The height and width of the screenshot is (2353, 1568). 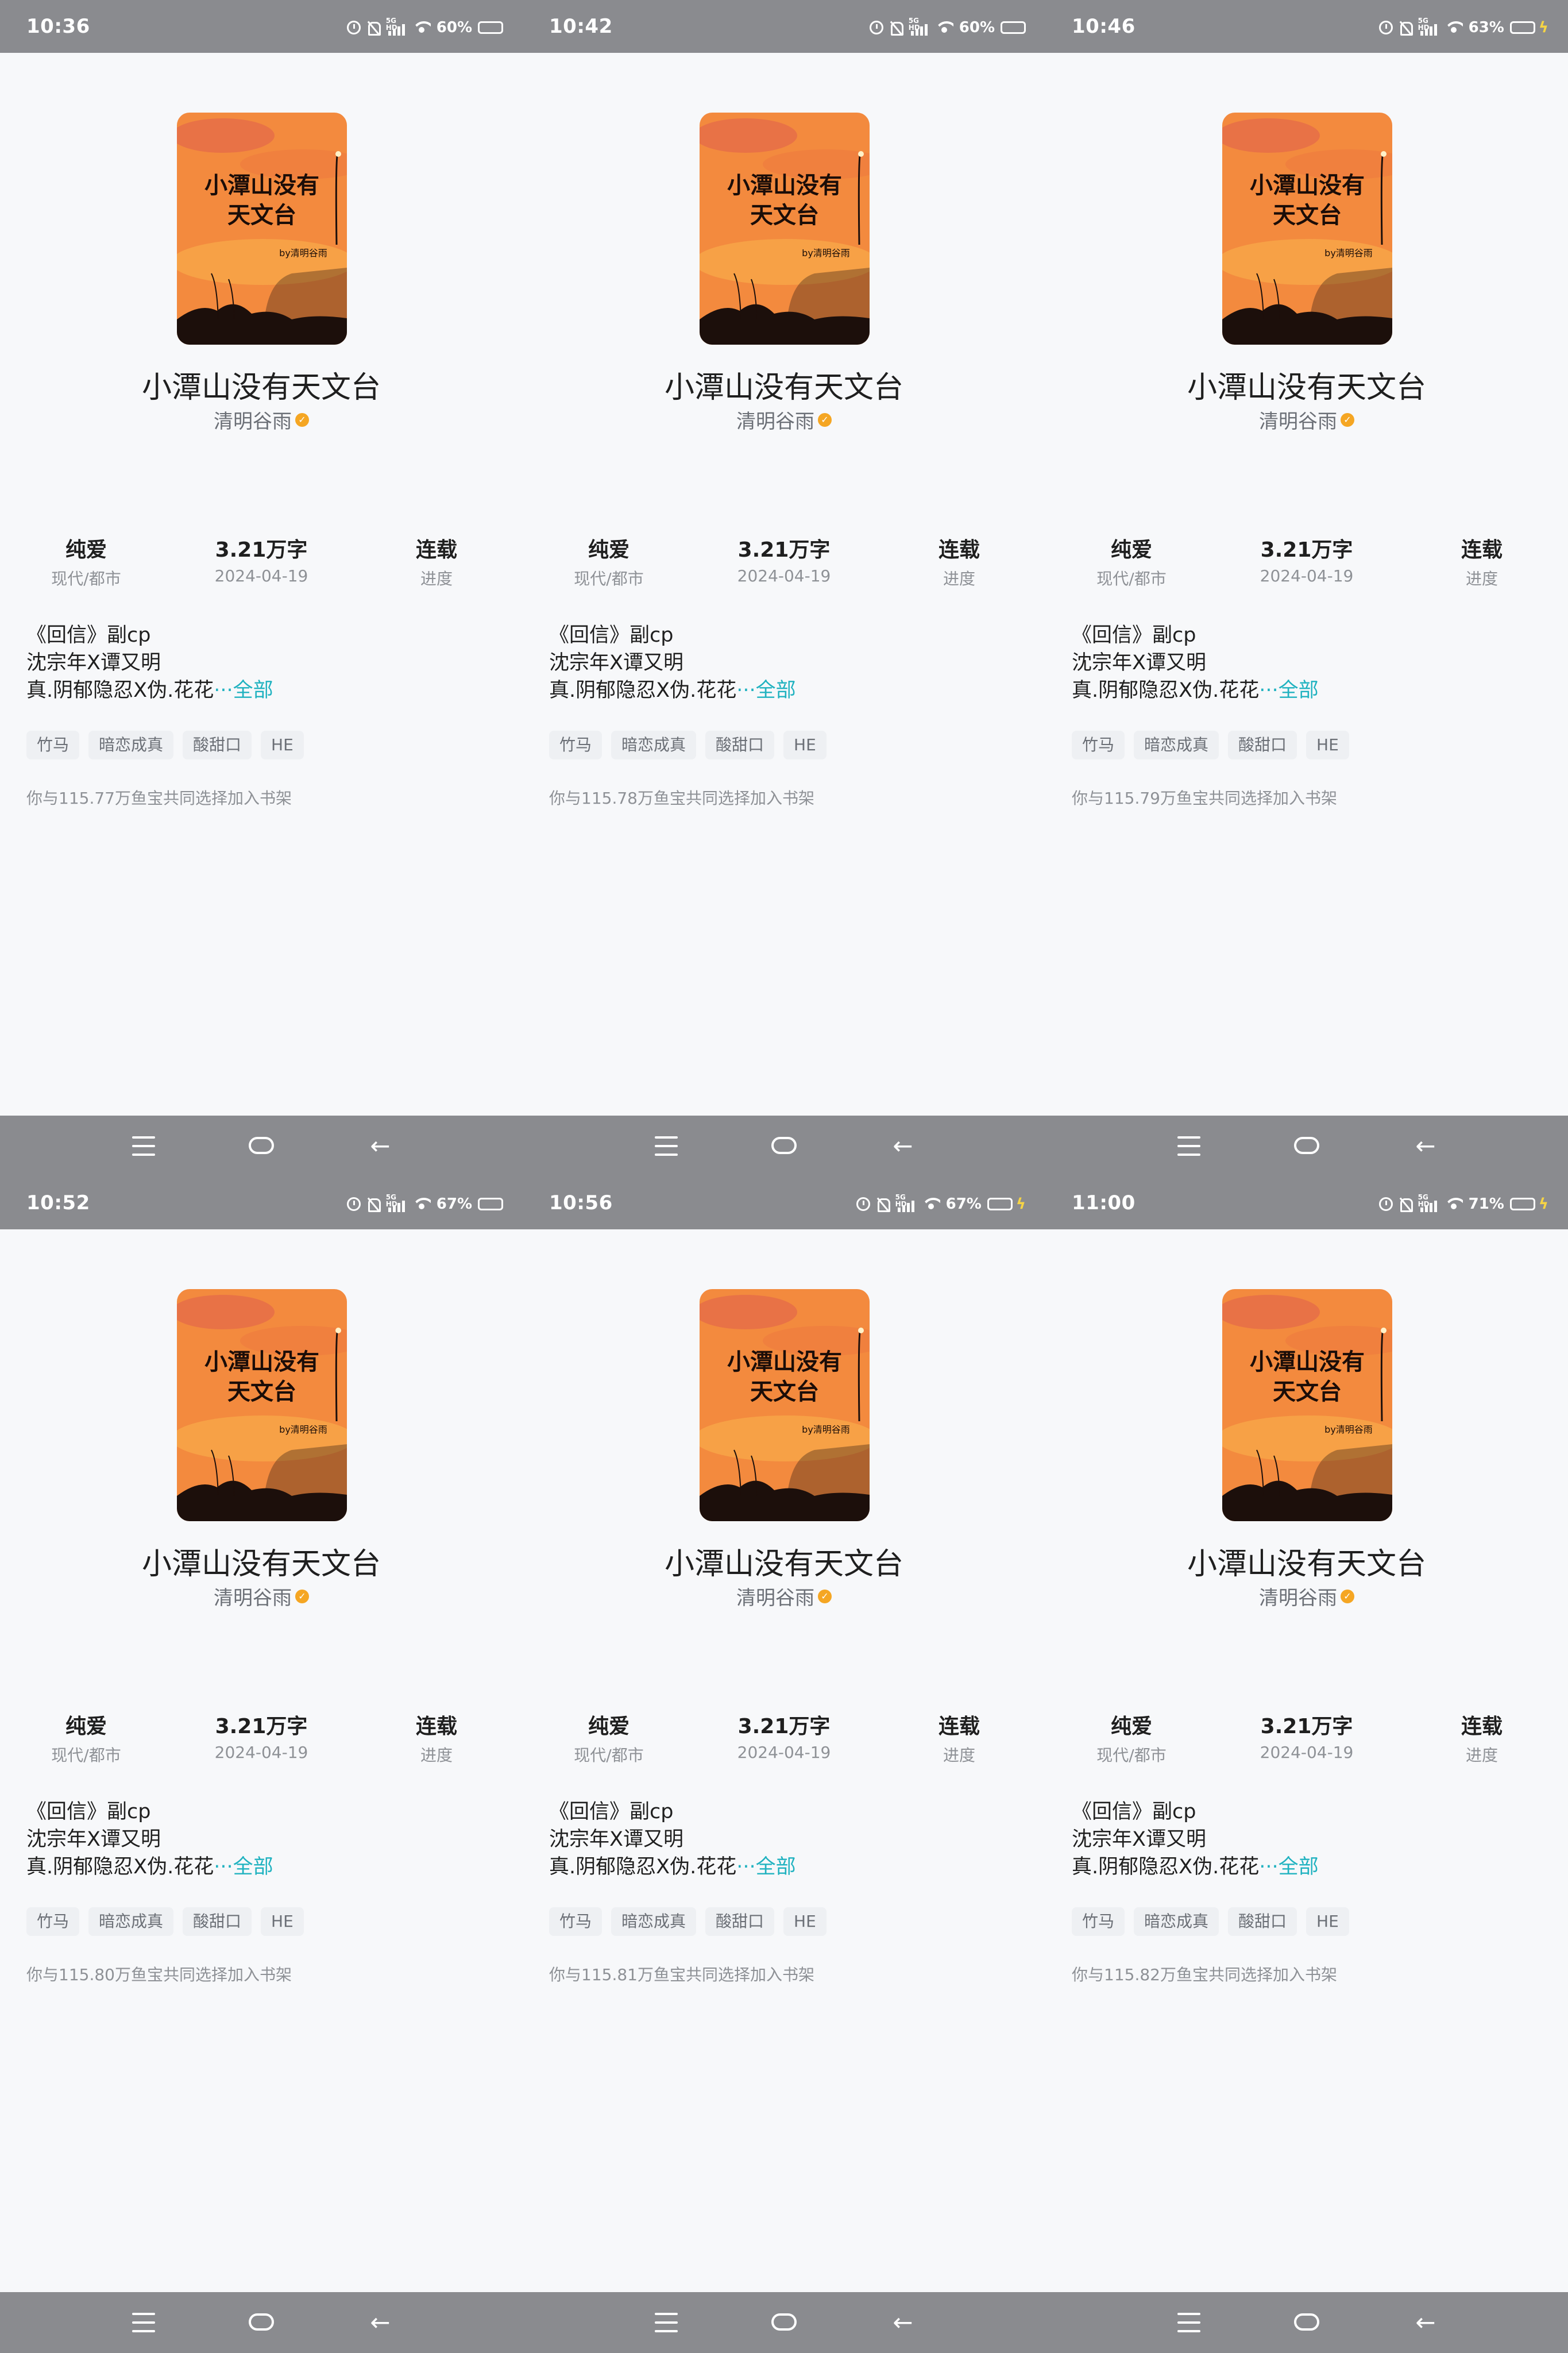 What do you see at coordinates (616, 662) in the screenshot?
I see `summary-line: 沈宗年X谭又明` at bounding box center [616, 662].